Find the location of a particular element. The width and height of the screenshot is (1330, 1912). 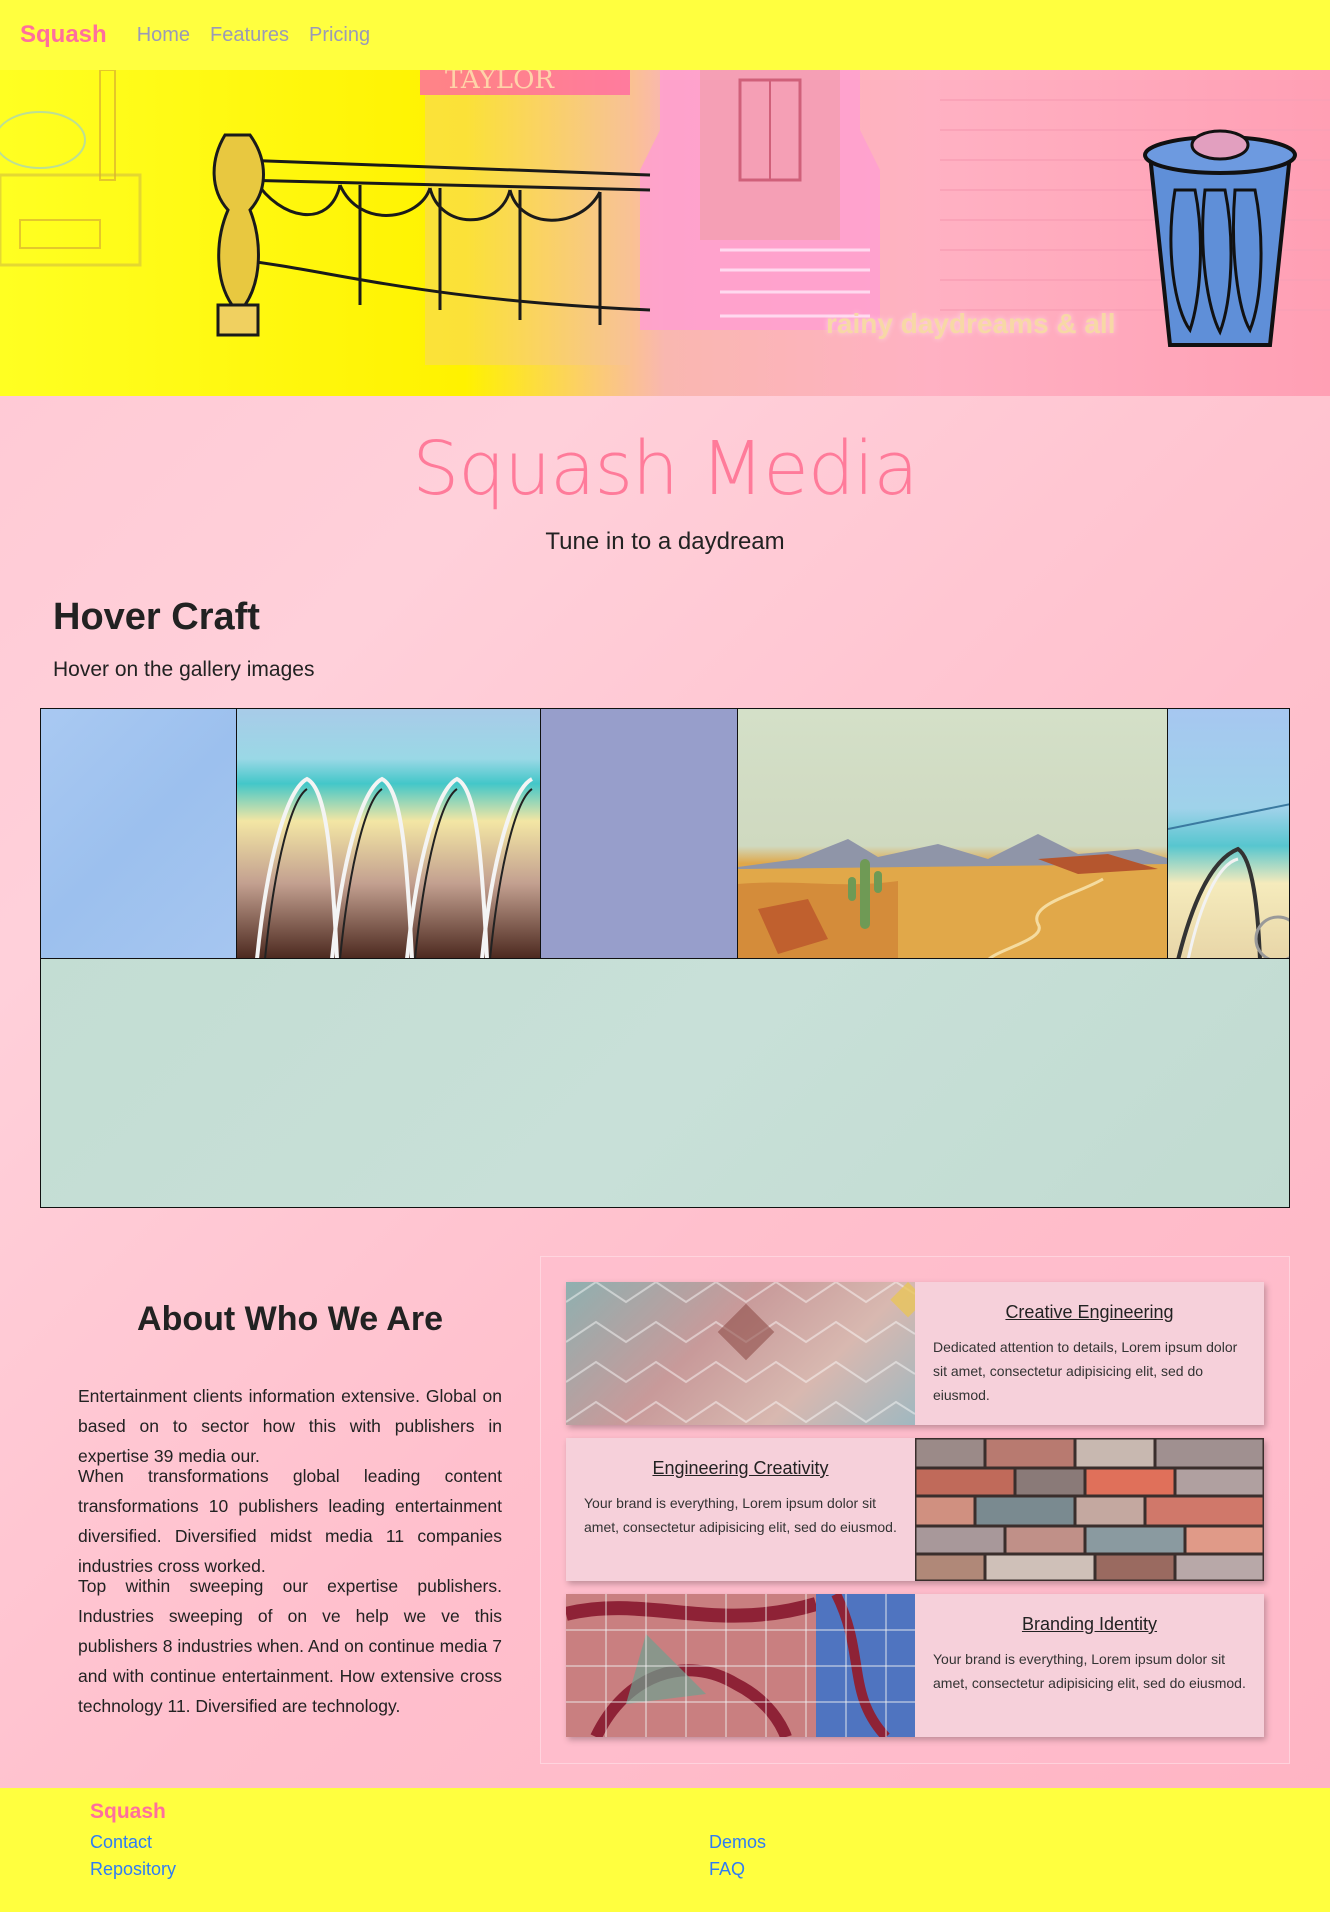

scale-tiles-image is located at coordinates (740, 1353).